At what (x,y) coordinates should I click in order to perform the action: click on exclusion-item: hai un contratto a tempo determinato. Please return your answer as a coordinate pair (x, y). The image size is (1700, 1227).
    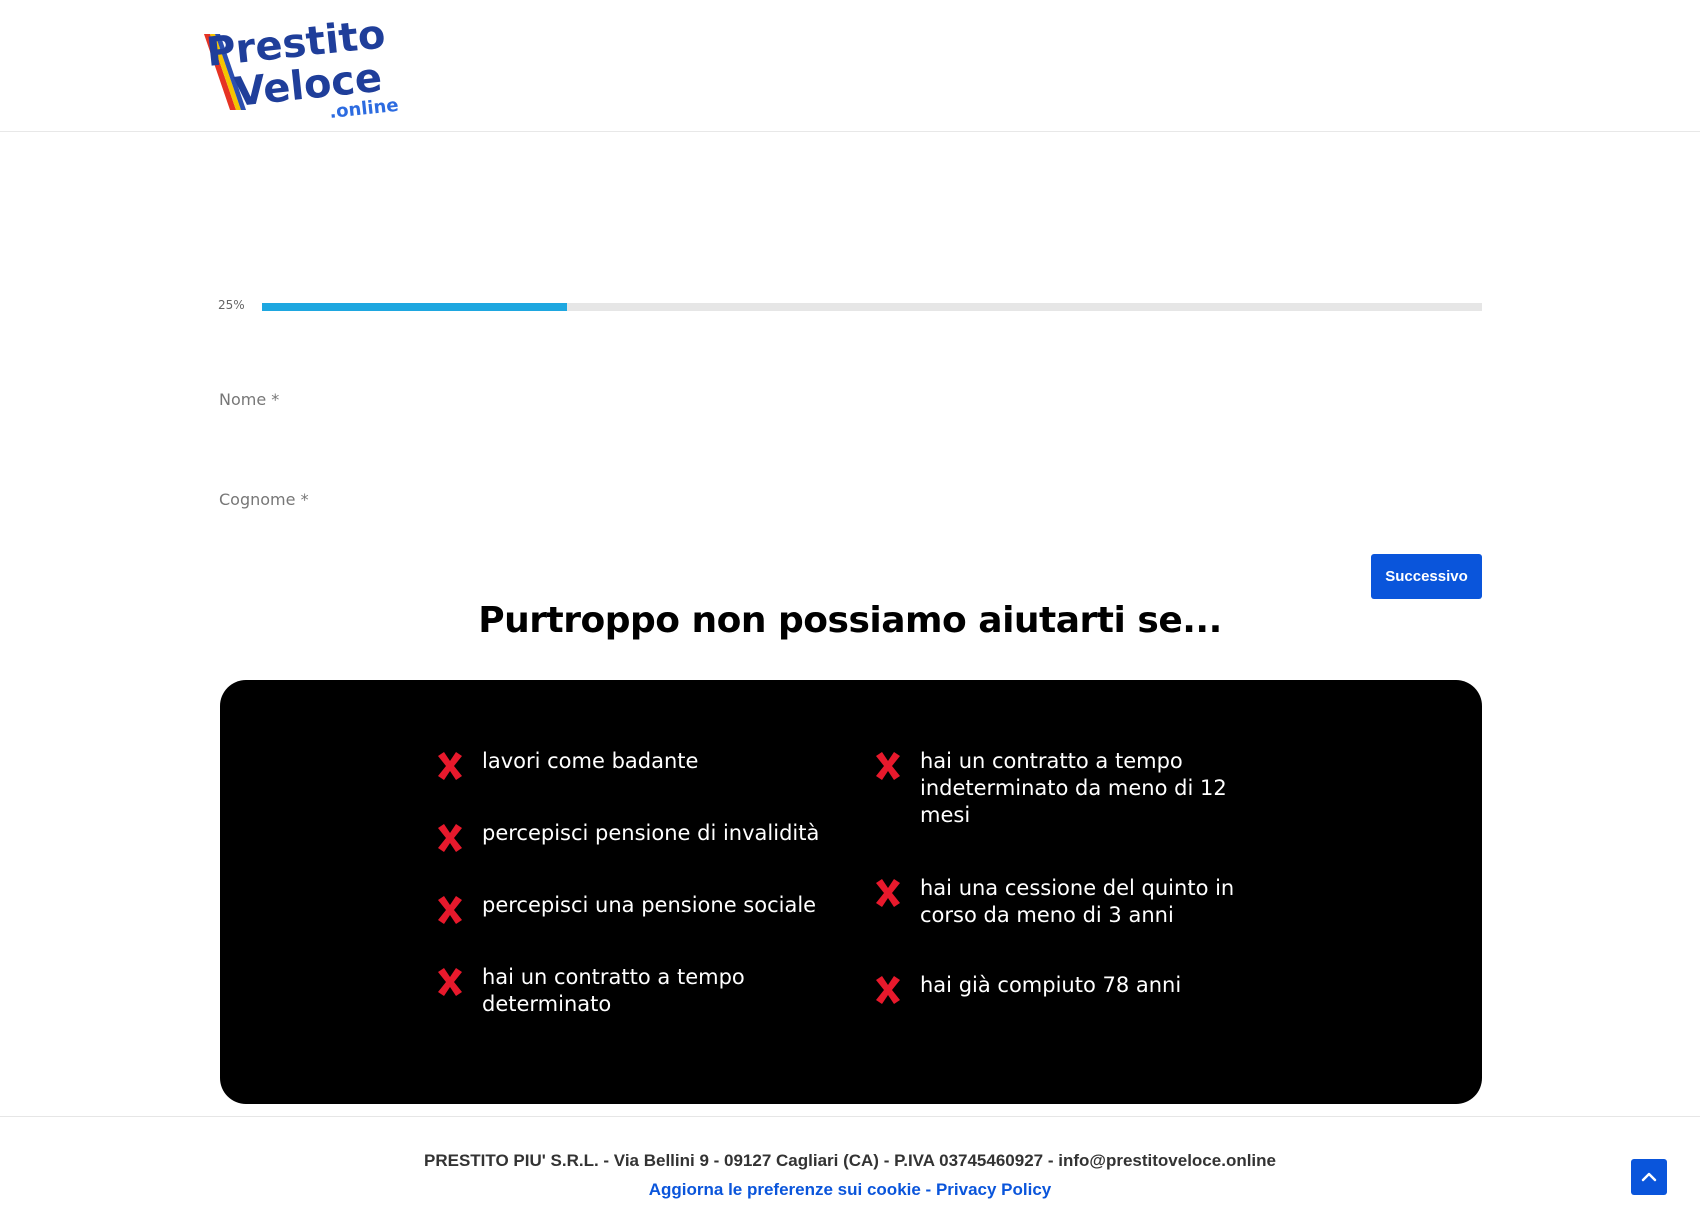
    Looking at the image, I should click on (604, 991).